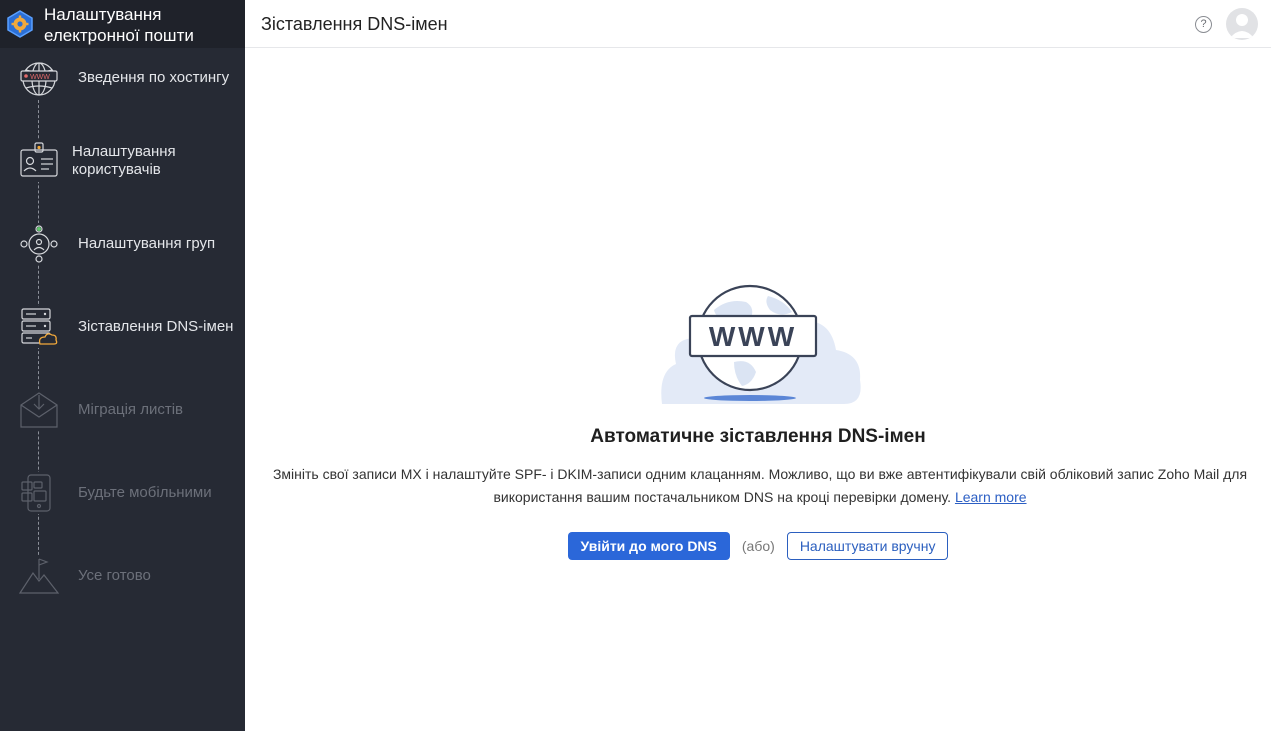 This screenshot has height=731, width=1271. Describe the element at coordinates (758, 436) in the screenshot. I see `main-heading: Автоматичне зіставлення DNS-імен` at that location.